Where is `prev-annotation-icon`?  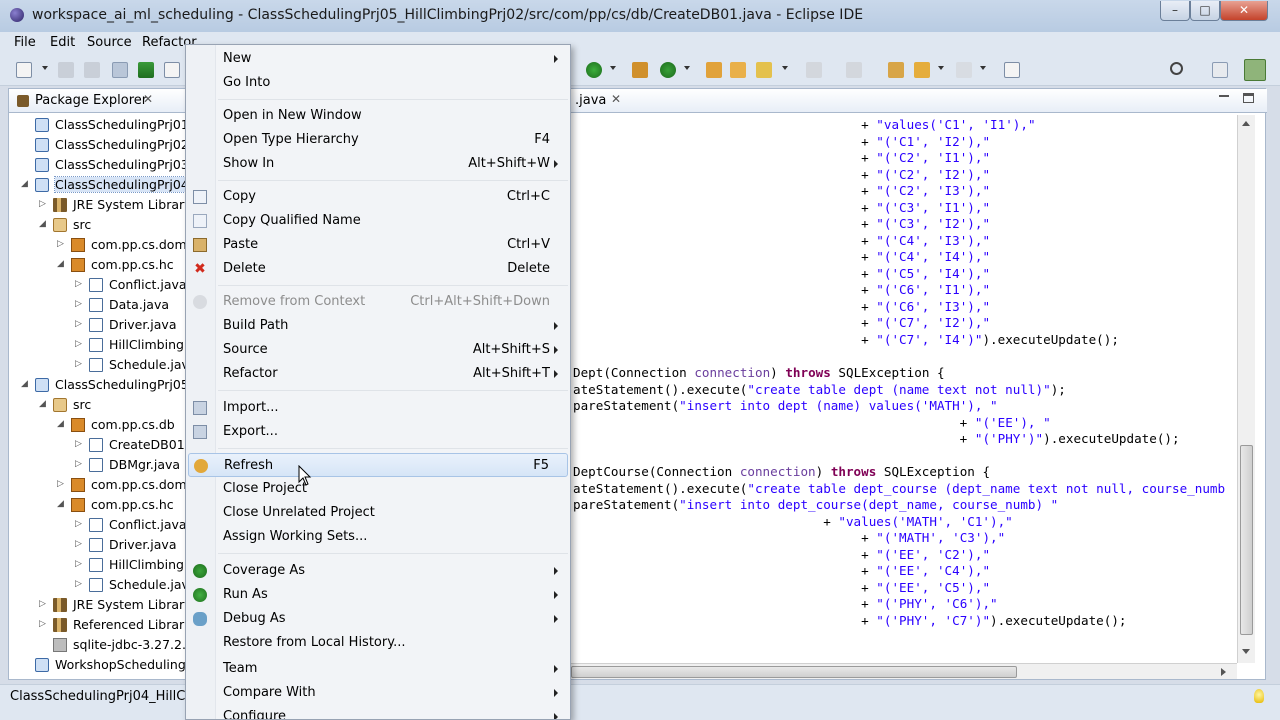
prev-annotation-icon is located at coordinates (854, 70).